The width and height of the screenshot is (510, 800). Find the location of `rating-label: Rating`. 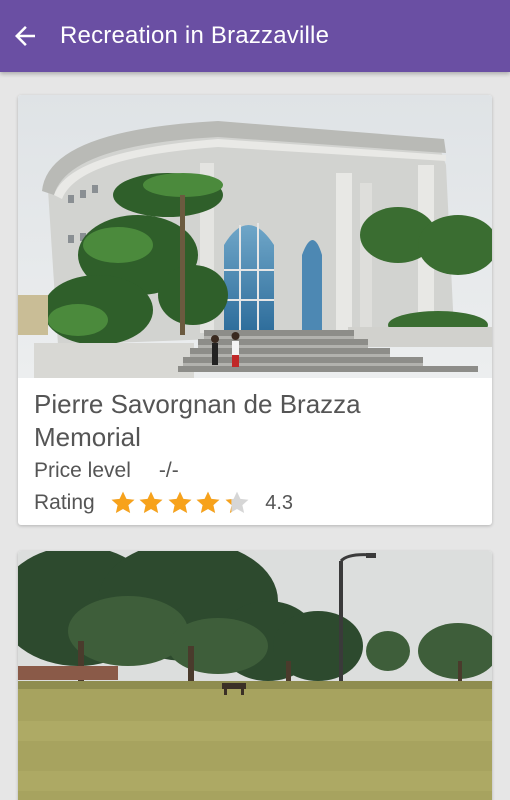

rating-label: Rating is located at coordinates (64, 502).